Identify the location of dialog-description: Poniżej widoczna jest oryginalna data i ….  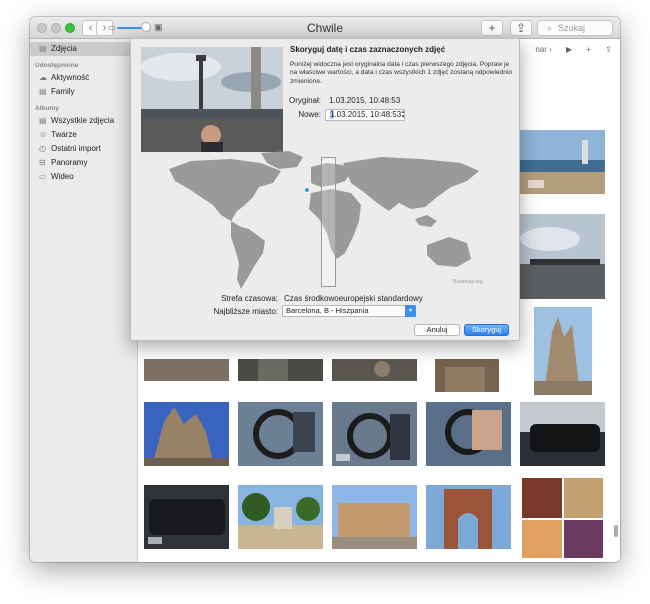
(401, 73).